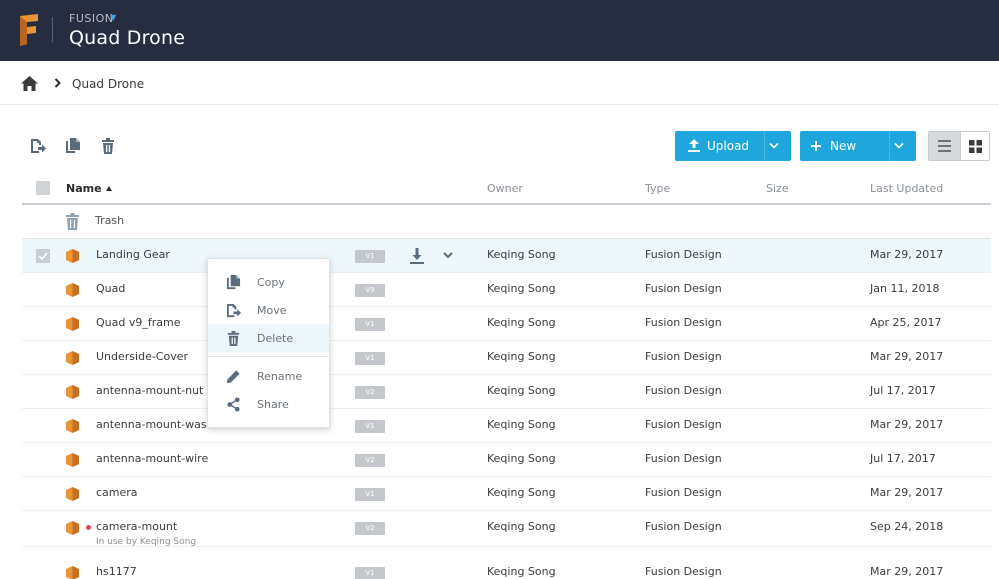  I want to click on menu-item-move: Move, so click(268, 310).